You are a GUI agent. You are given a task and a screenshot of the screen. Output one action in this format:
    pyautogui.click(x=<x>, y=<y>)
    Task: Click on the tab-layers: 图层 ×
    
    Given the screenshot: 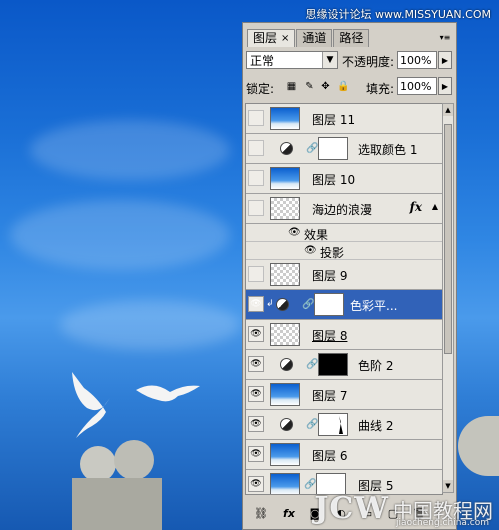 What is the action you would take?
    pyautogui.click(x=271, y=38)
    